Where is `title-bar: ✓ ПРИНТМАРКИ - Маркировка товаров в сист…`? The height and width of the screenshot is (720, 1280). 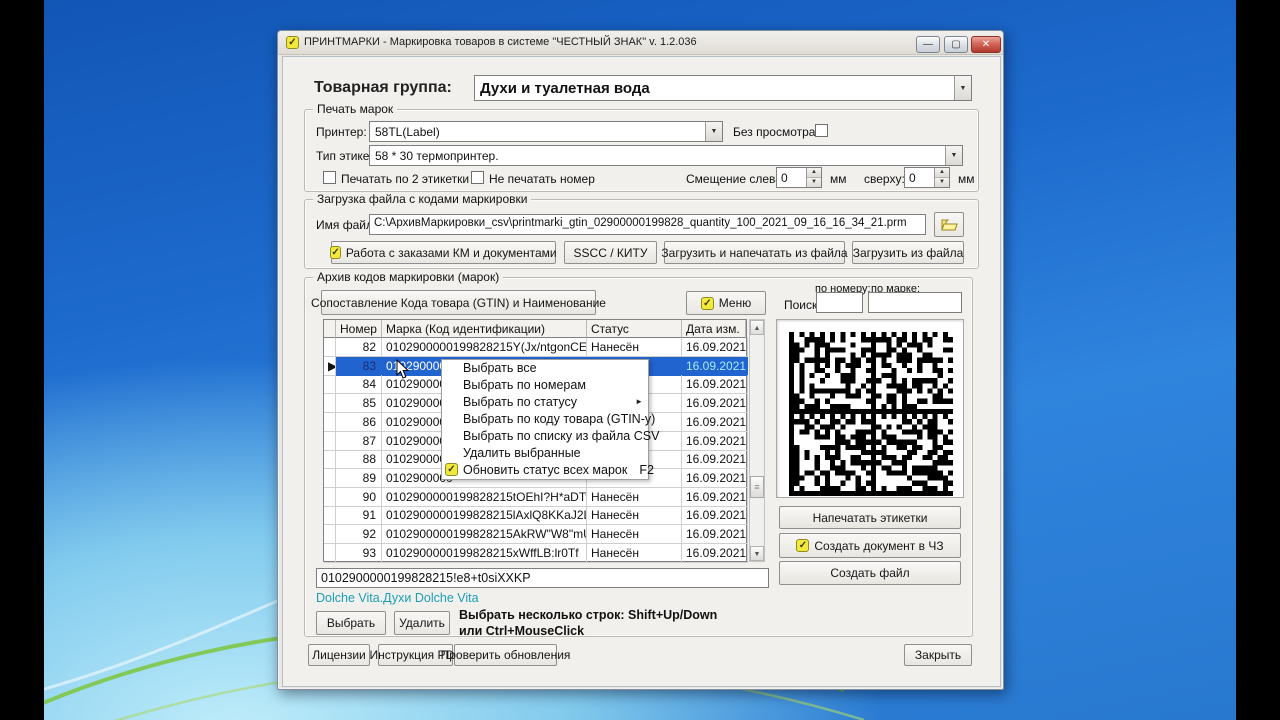 title-bar: ✓ ПРИНТМАРКИ - Маркировка товаров в сист… is located at coordinates (640, 43).